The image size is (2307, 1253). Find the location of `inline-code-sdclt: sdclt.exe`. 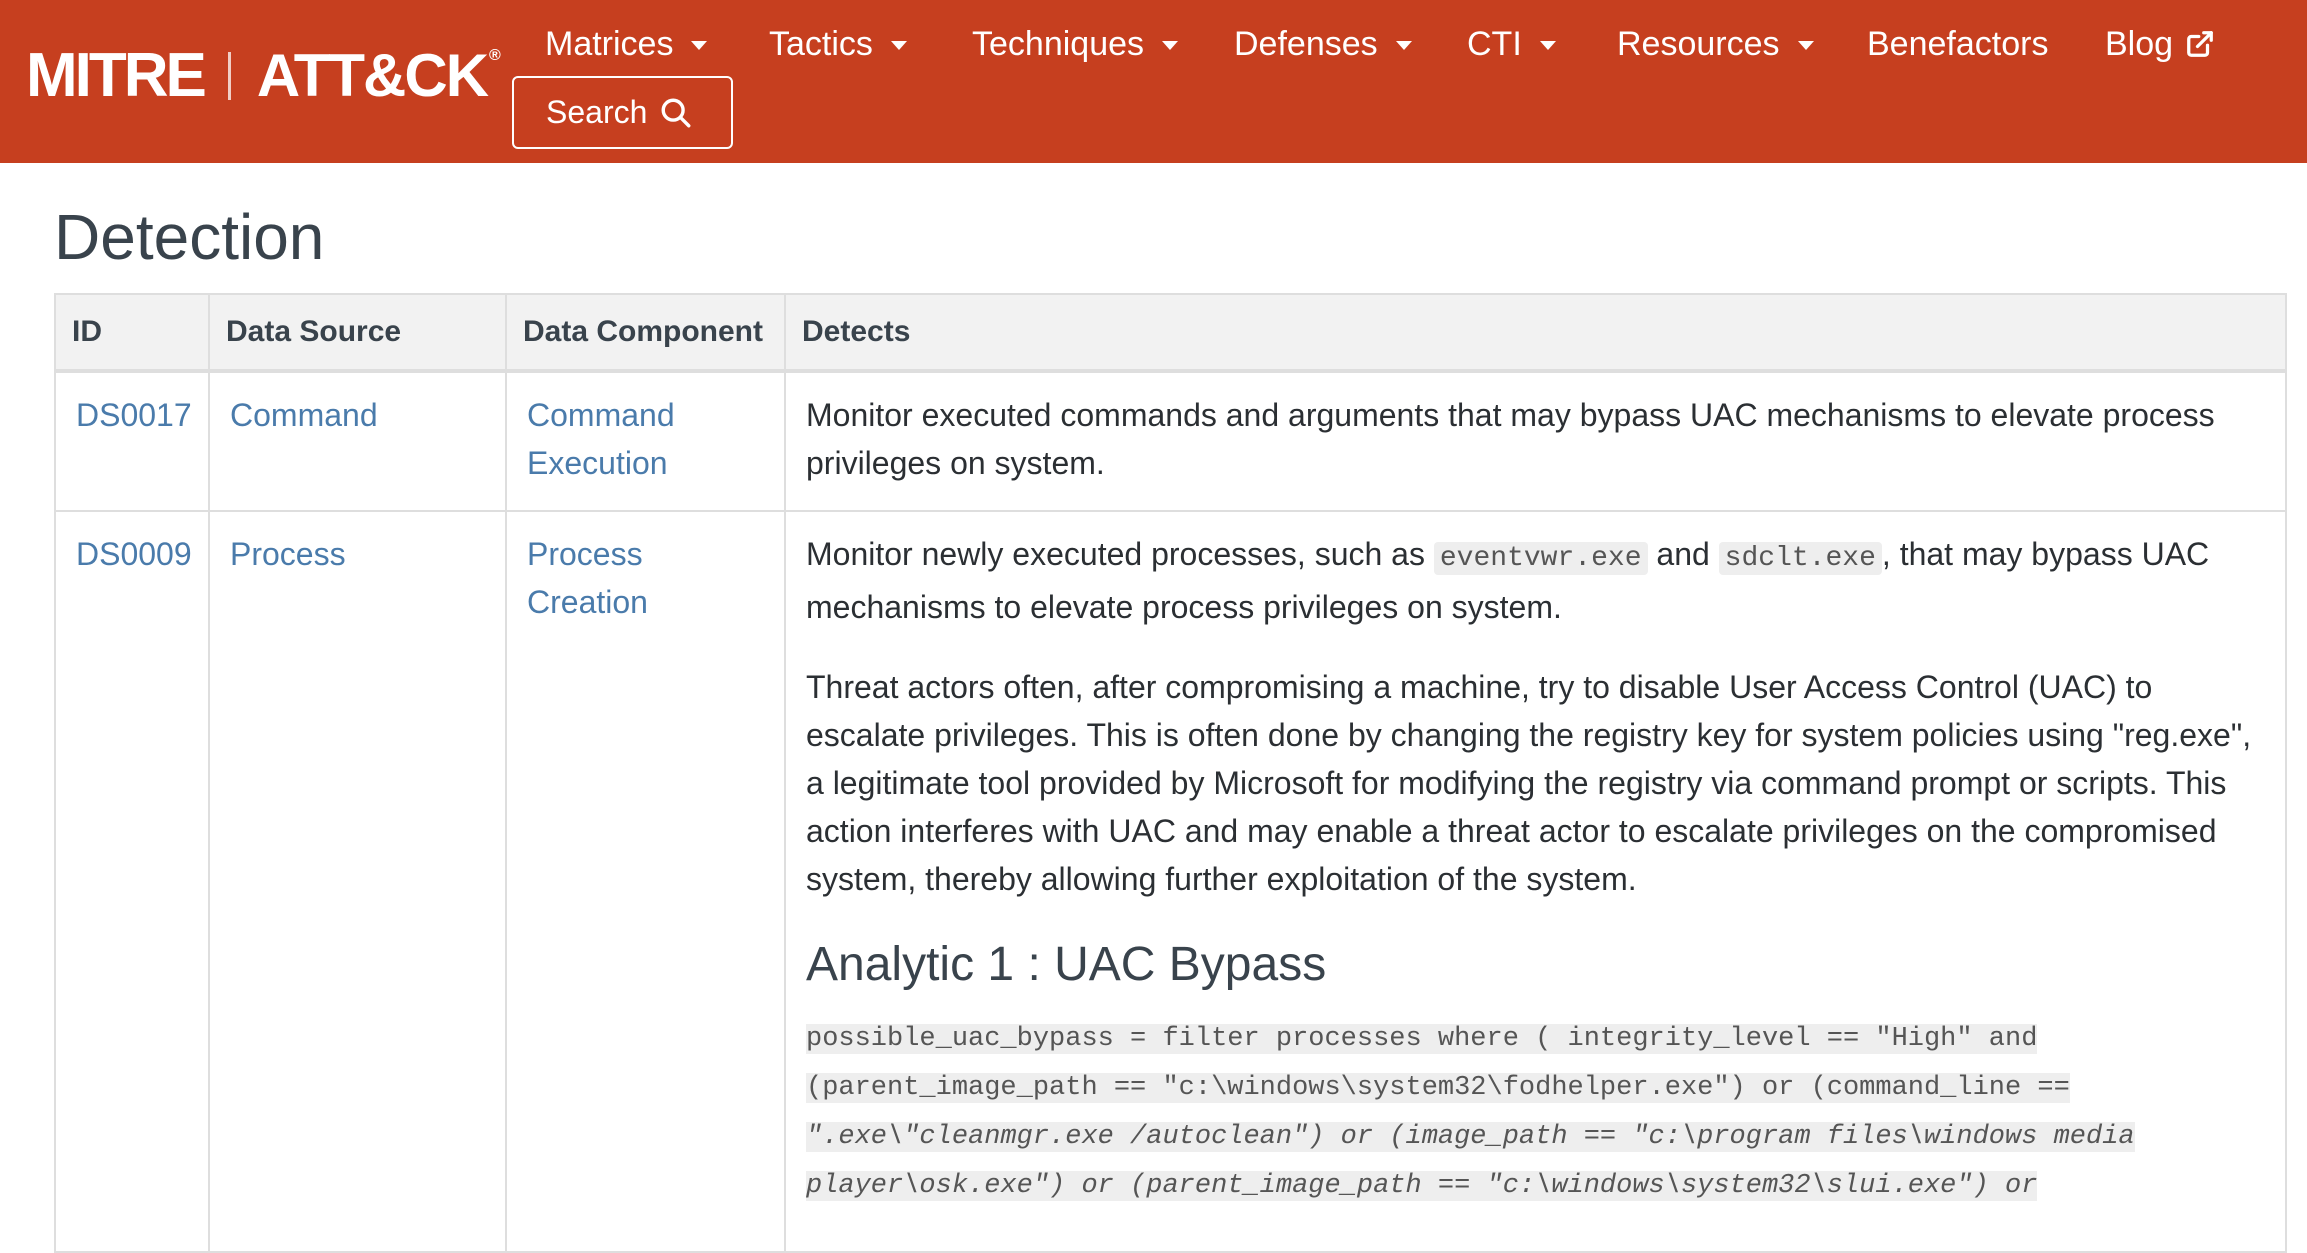

inline-code-sdclt: sdclt.exe is located at coordinates (1800, 558).